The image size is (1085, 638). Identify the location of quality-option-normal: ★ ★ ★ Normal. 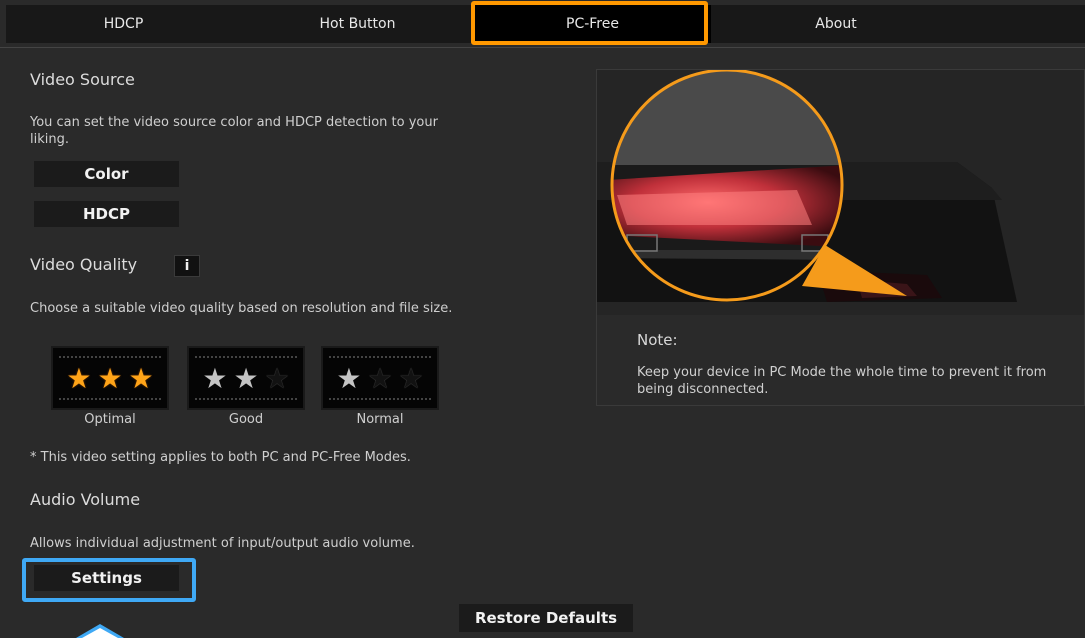
(380, 386).